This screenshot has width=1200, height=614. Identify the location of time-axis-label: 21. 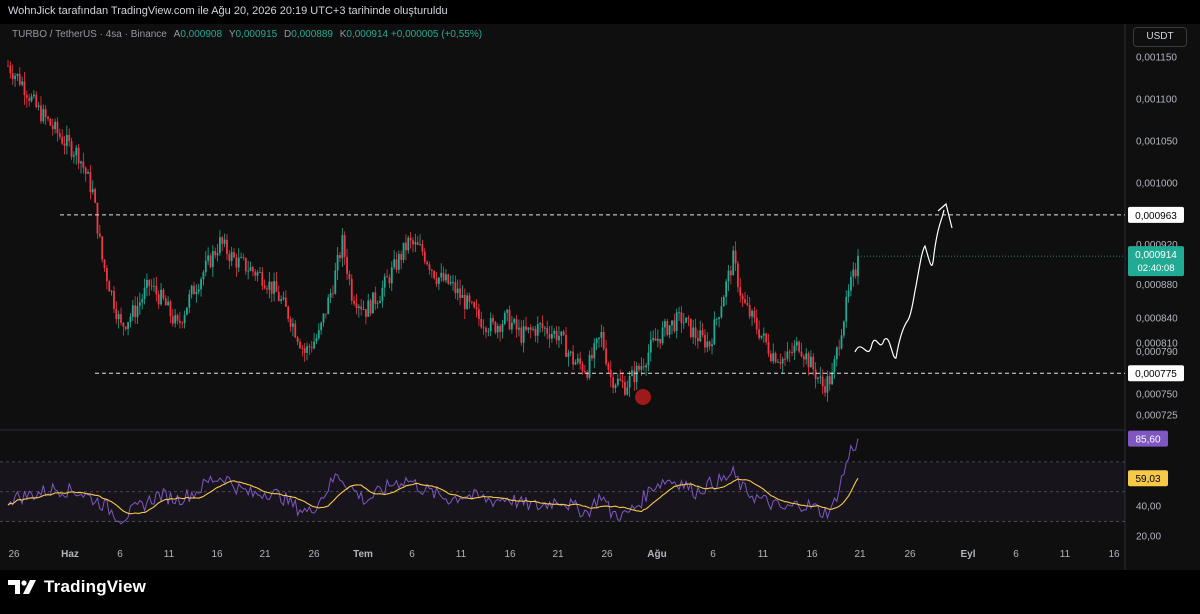
(558, 554).